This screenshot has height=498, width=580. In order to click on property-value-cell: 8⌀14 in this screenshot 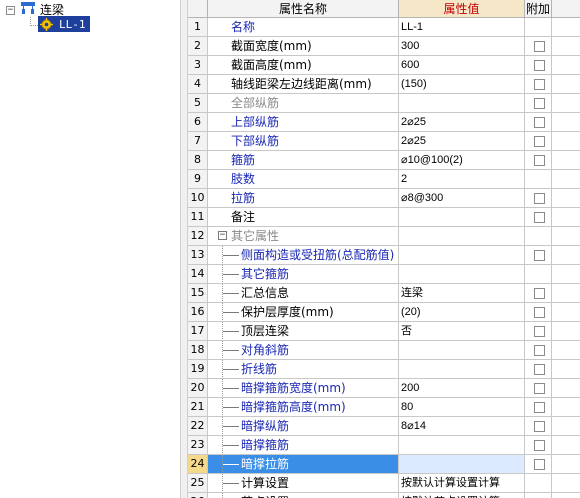, I will do `click(462, 426)`.